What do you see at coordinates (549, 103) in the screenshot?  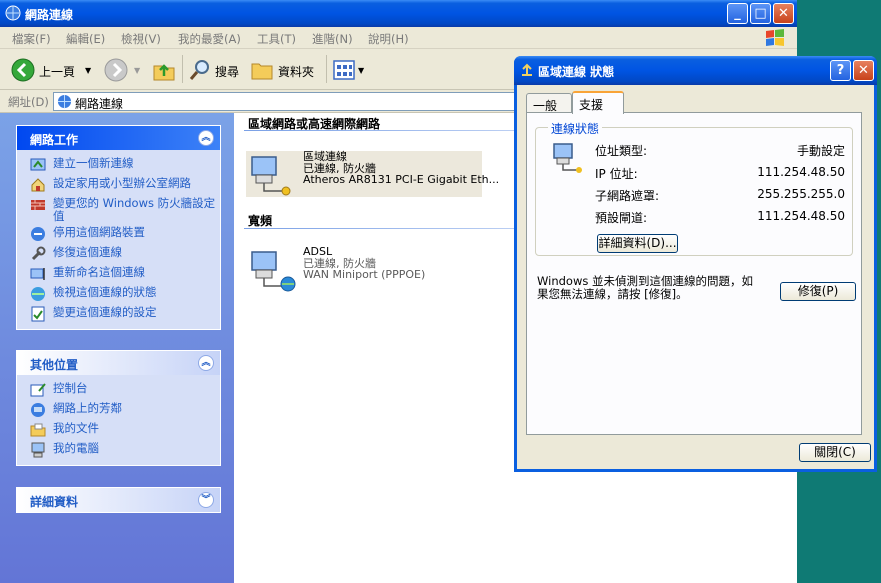 I see `tab-general: 一般` at bounding box center [549, 103].